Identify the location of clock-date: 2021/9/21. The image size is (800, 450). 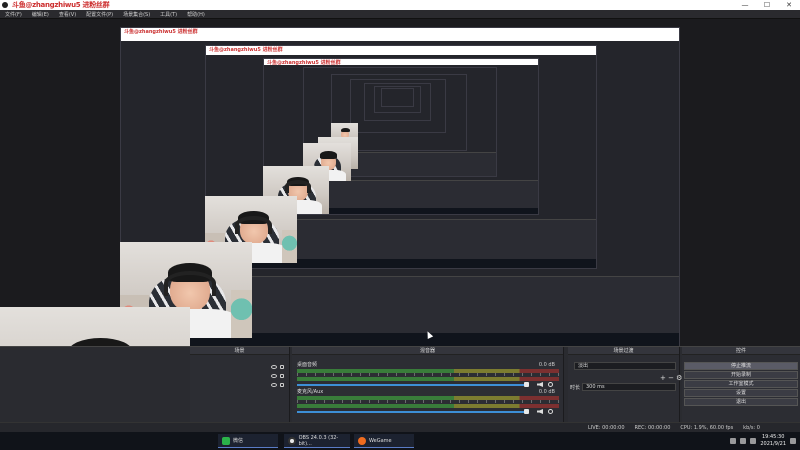
(773, 444).